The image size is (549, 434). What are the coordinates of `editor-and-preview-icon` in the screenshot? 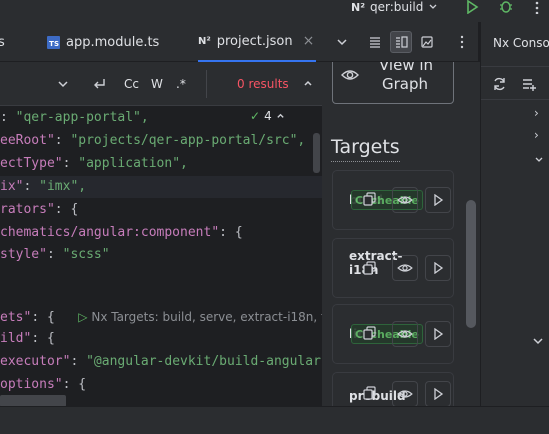 It's located at (401, 42).